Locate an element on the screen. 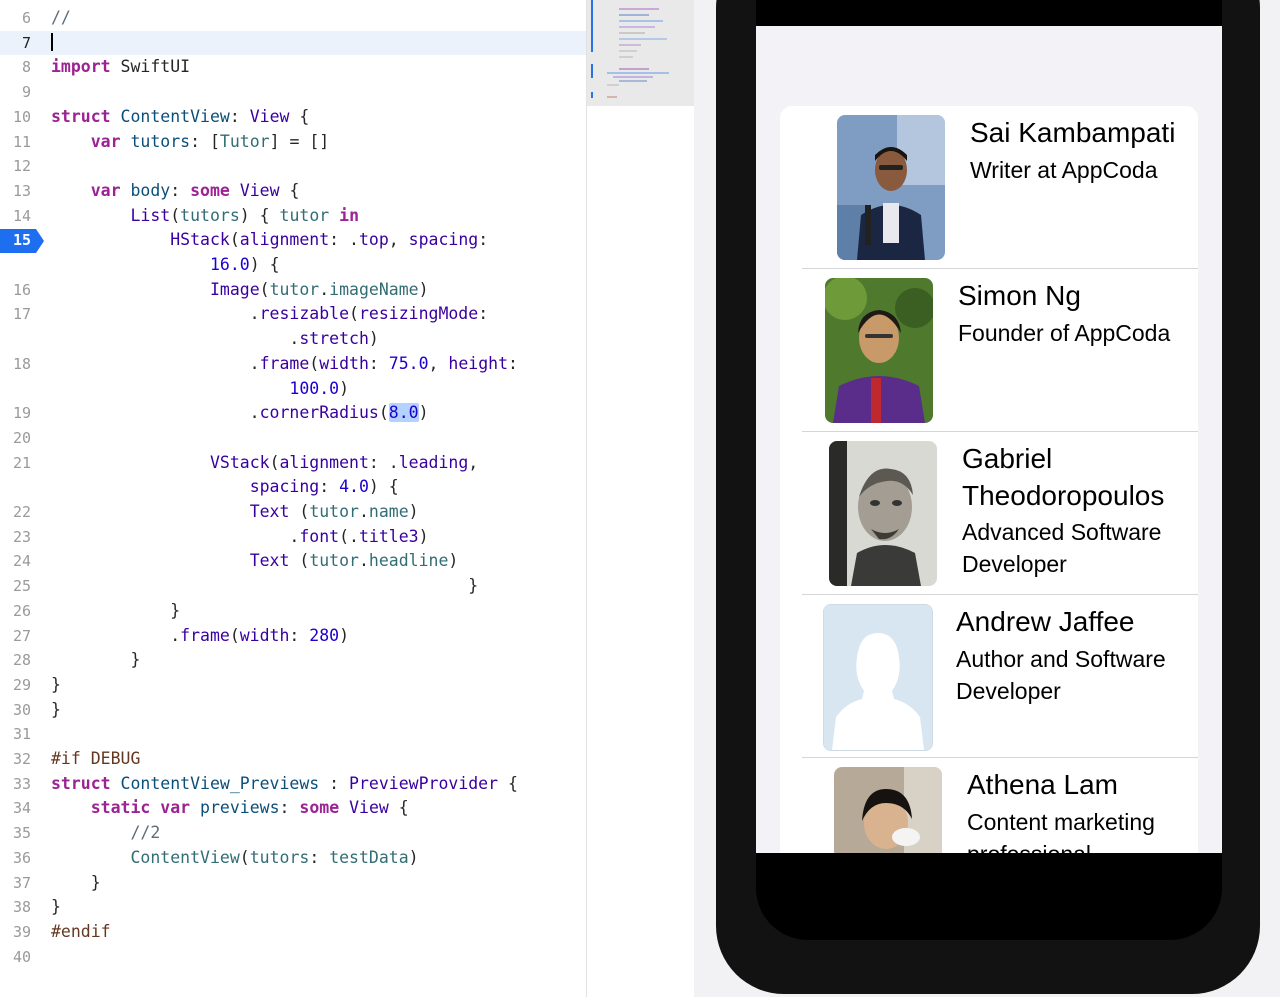  breakpoint-line-number: 15 is located at coordinates (15, 240).